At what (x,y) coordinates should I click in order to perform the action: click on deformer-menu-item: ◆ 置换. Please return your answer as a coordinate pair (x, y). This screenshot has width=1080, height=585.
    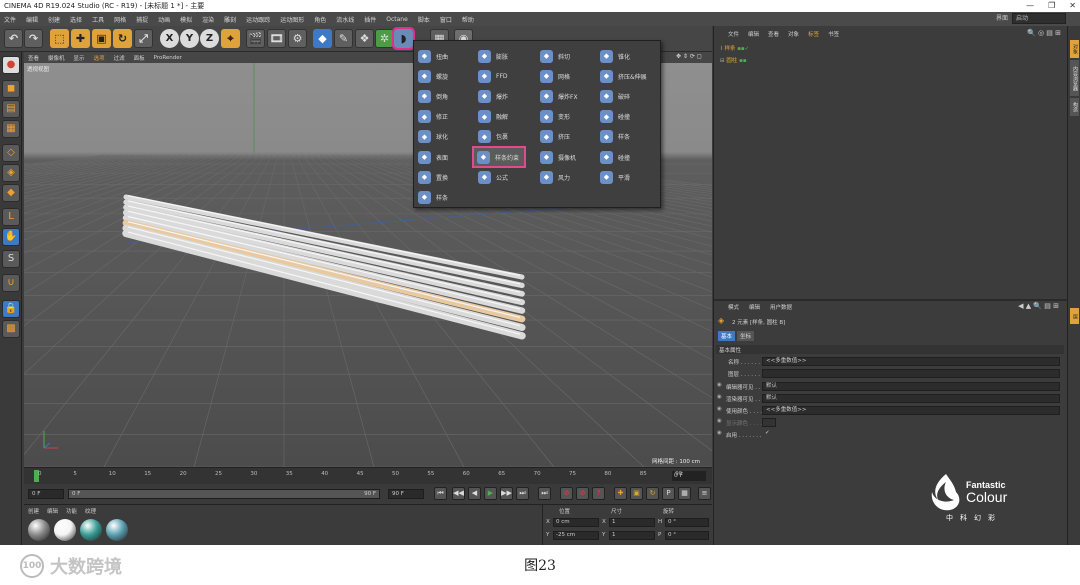
    Looking at the image, I should click on (433, 177).